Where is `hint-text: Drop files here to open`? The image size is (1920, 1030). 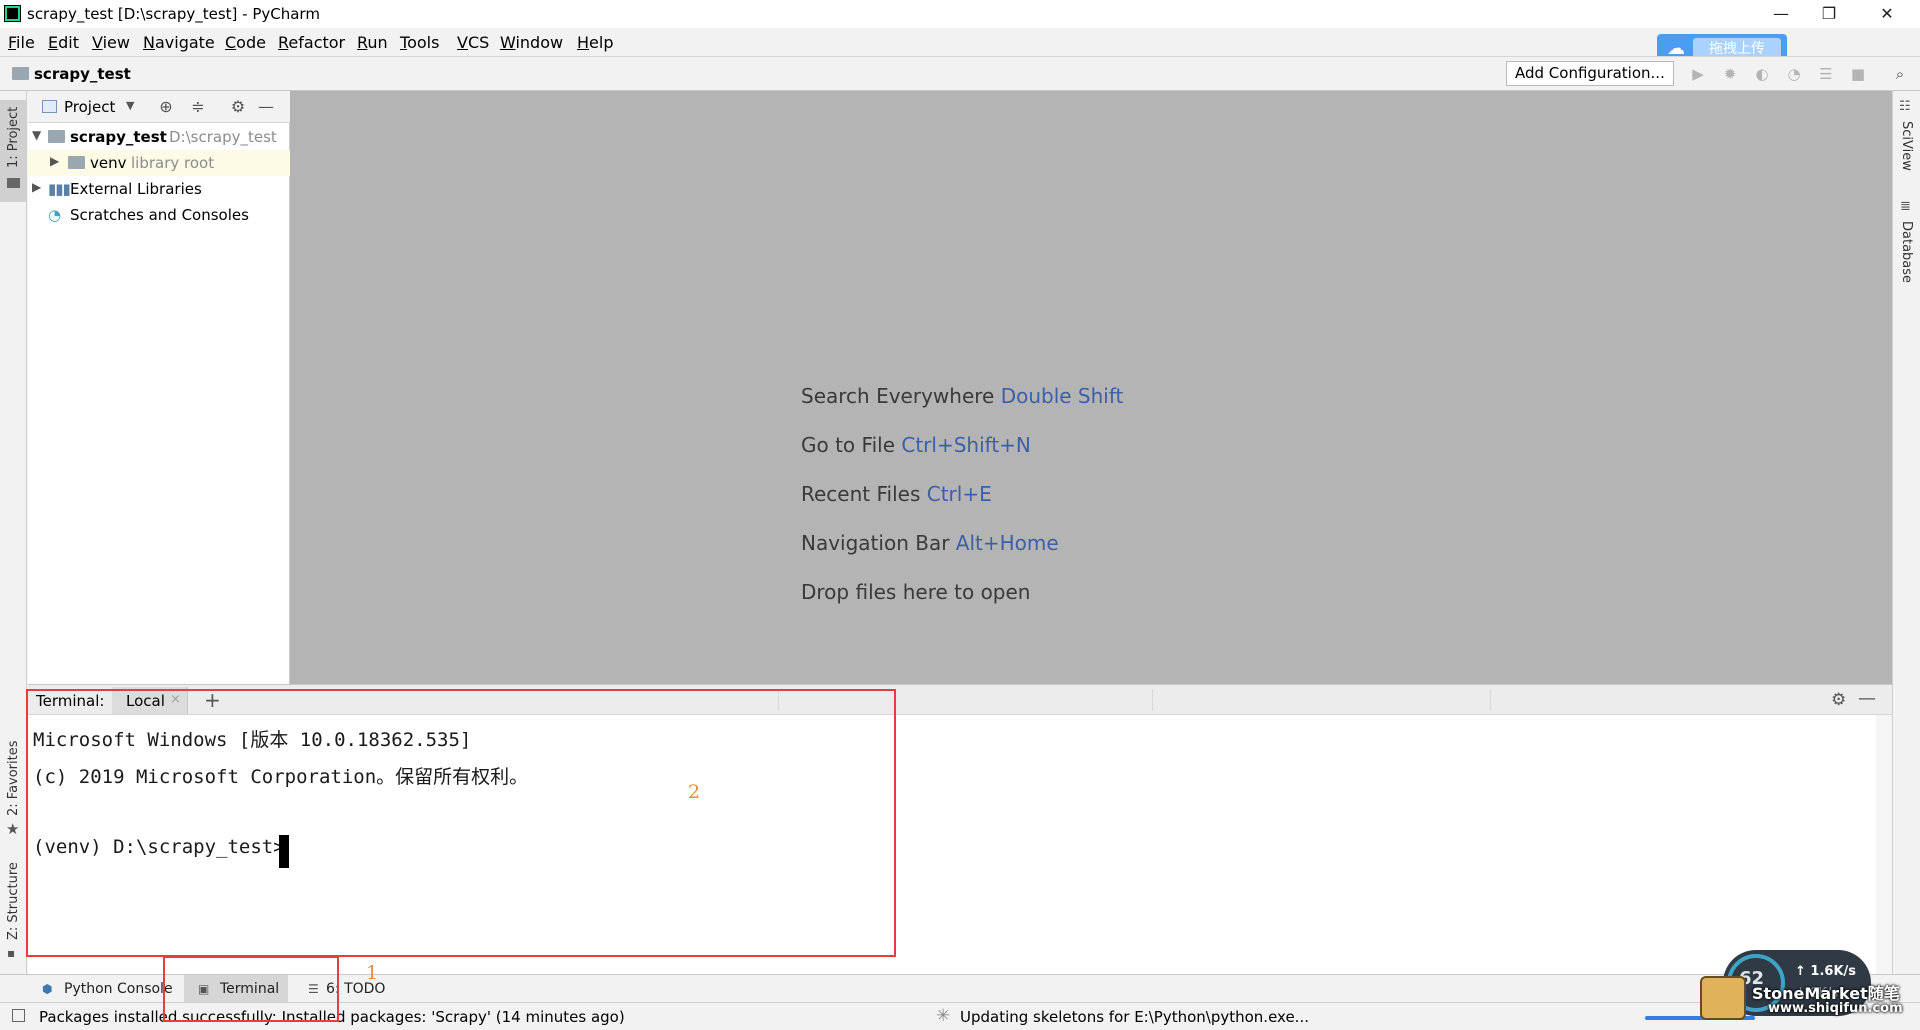
hint-text: Drop files here to open is located at coordinates (916, 592).